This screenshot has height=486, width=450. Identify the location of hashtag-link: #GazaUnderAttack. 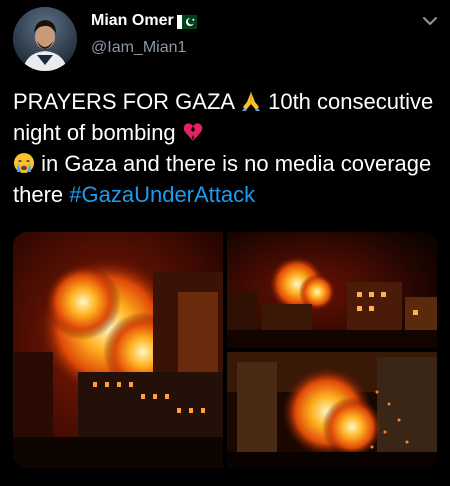
(162, 194).